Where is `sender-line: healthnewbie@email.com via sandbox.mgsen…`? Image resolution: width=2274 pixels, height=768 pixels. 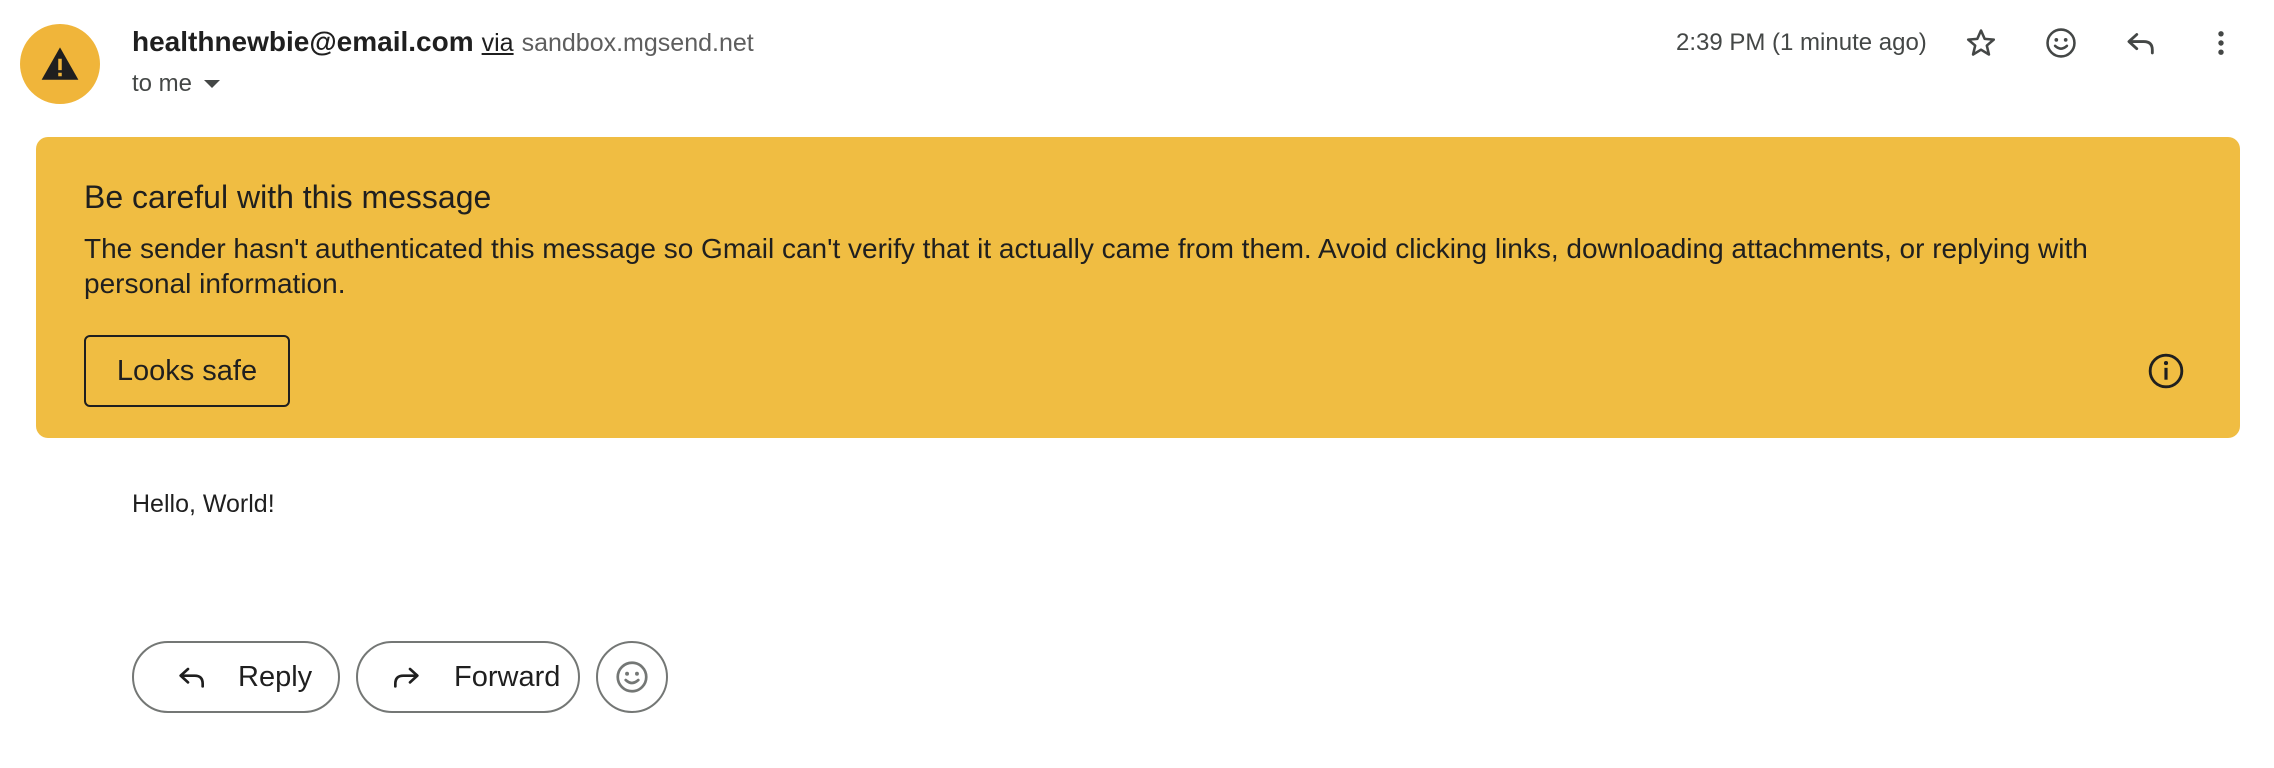 sender-line: healthnewbie@email.com via sandbox.mgsen… is located at coordinates (443, 42).